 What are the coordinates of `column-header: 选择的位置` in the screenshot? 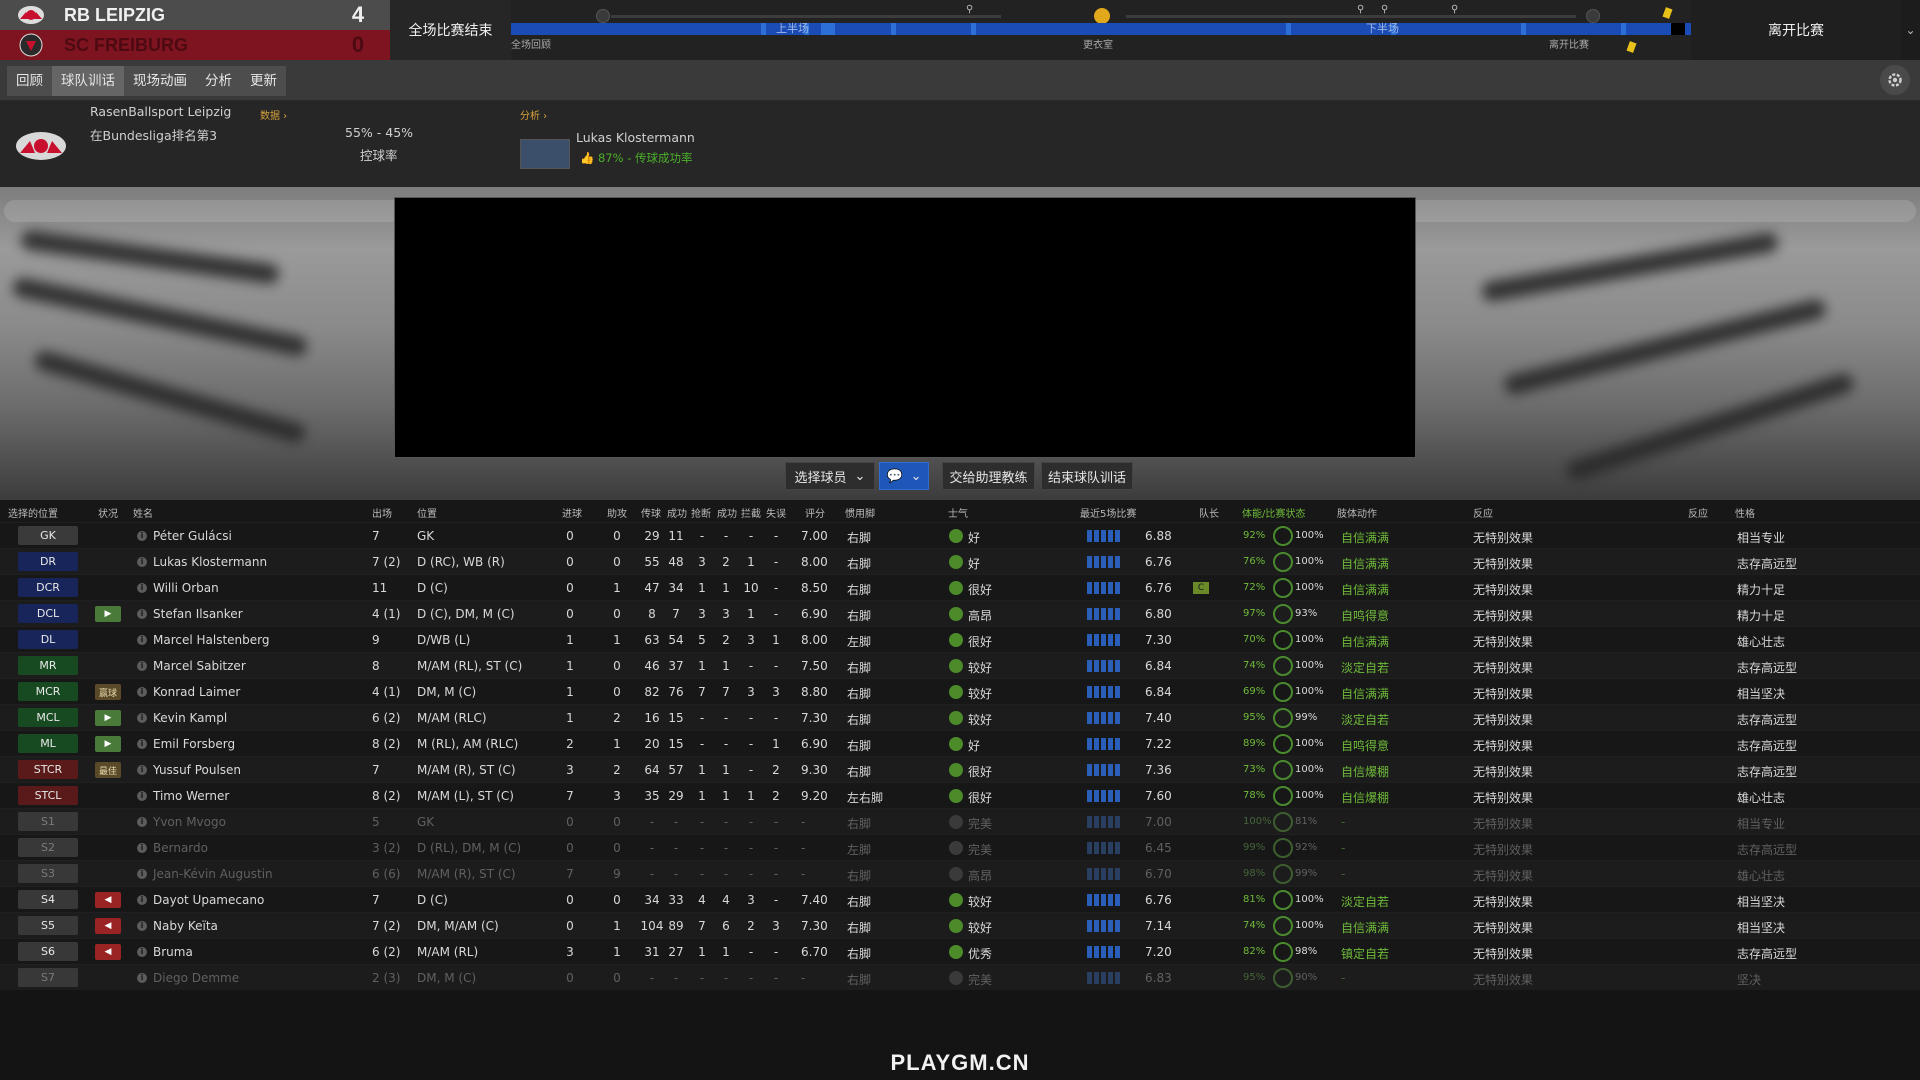 It's located at (33, 512).